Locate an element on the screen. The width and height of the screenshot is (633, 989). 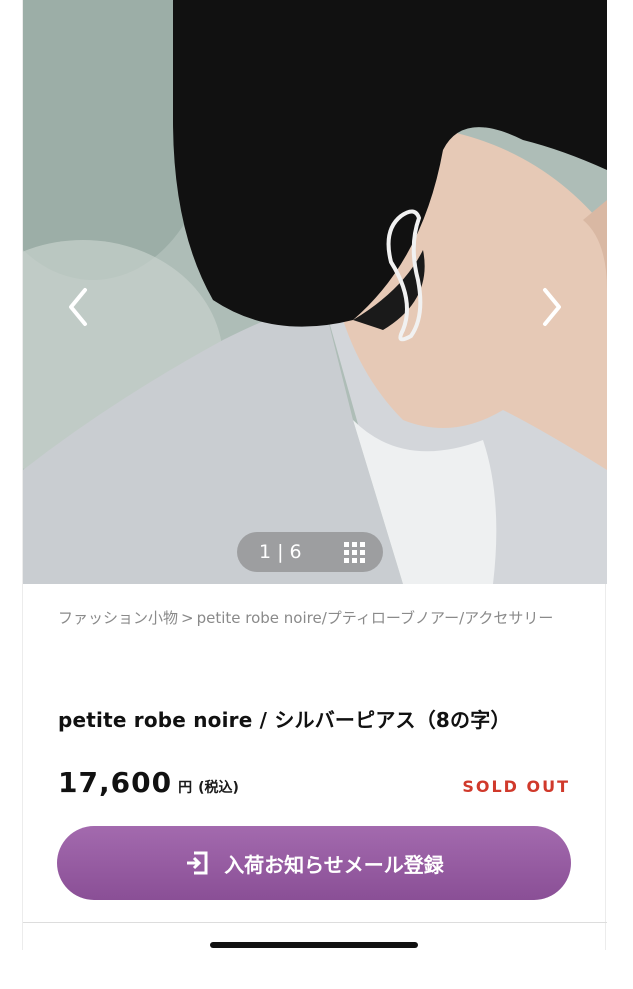
chevron-left-icon is located at coordinates (78, 307).